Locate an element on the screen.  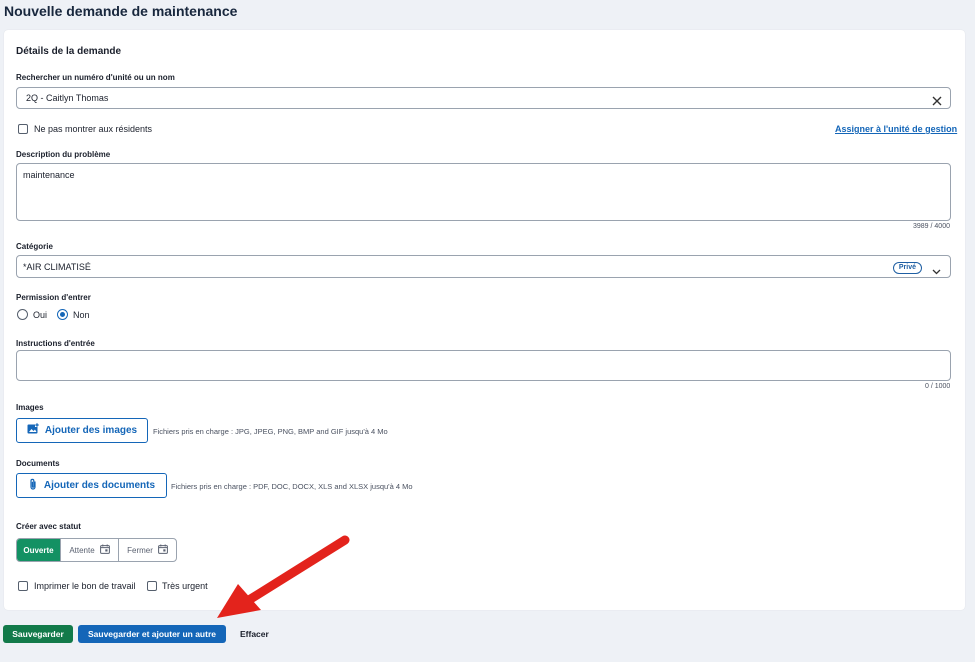
entry-instructions-label: Instructions d'entrée is located at coordinates (55, 343).